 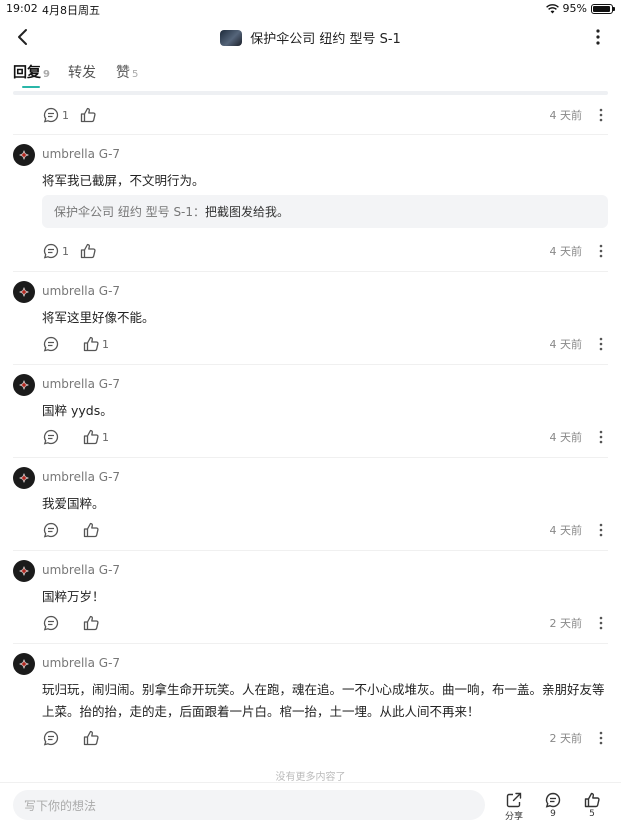 What do you see at coordinates (46, 74) in the screenshot?
I see `tab-count: 9` at bounding box center [46, 74].